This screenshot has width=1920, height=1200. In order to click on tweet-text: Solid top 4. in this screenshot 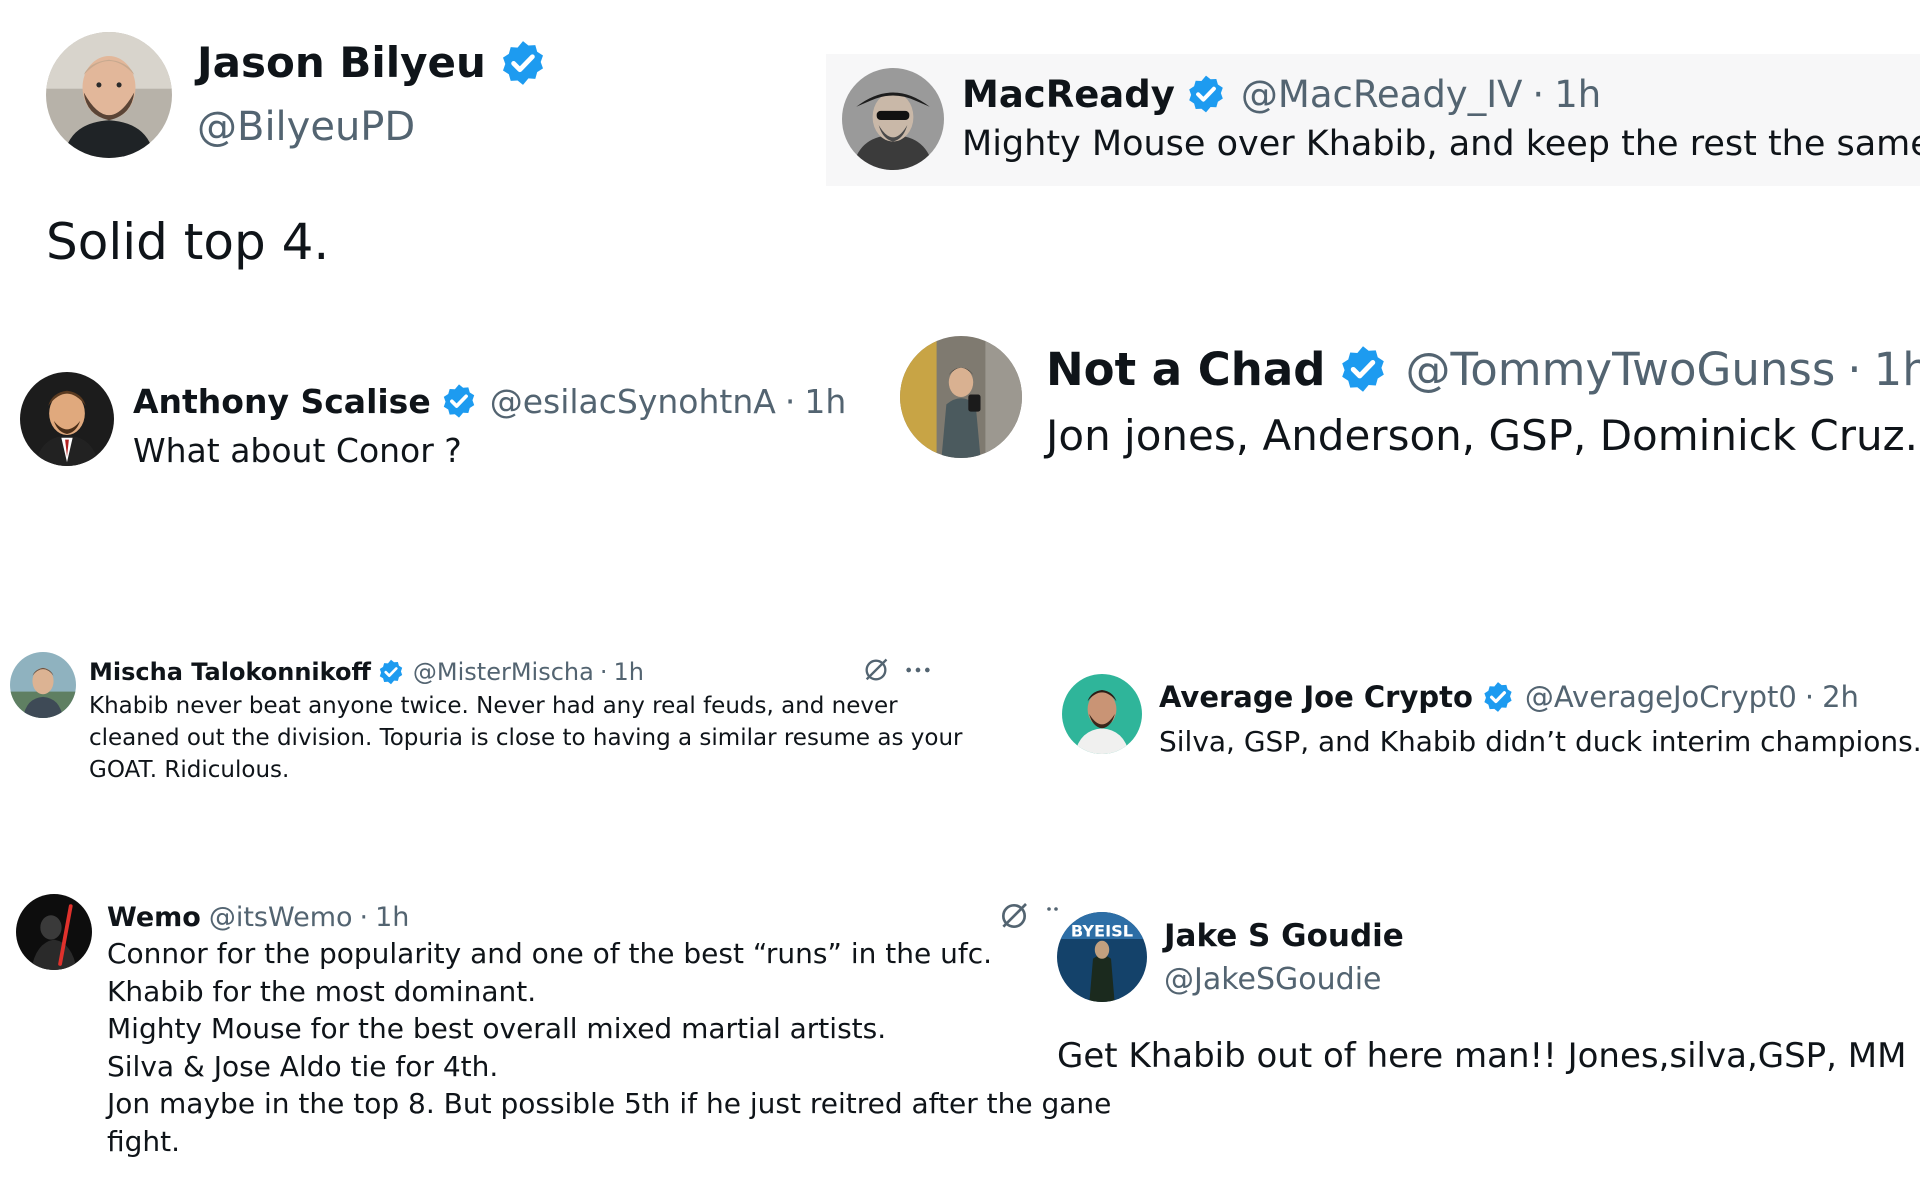, I will do `click(187, 242)`.